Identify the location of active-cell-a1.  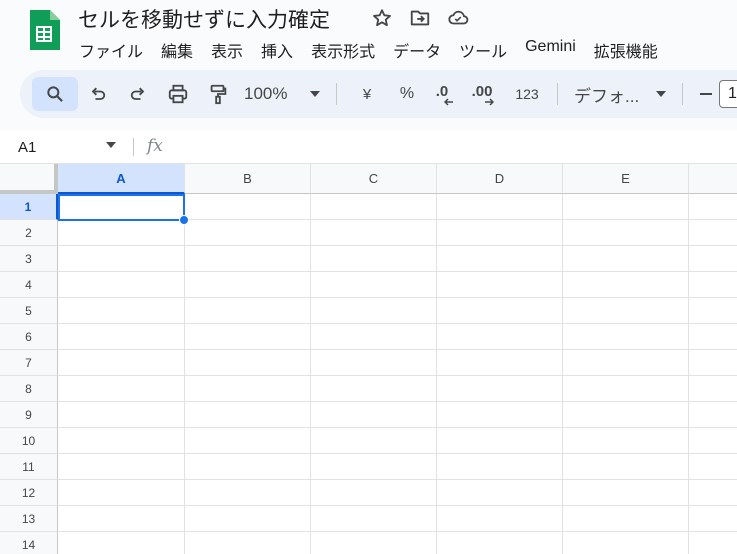
(121, 207).